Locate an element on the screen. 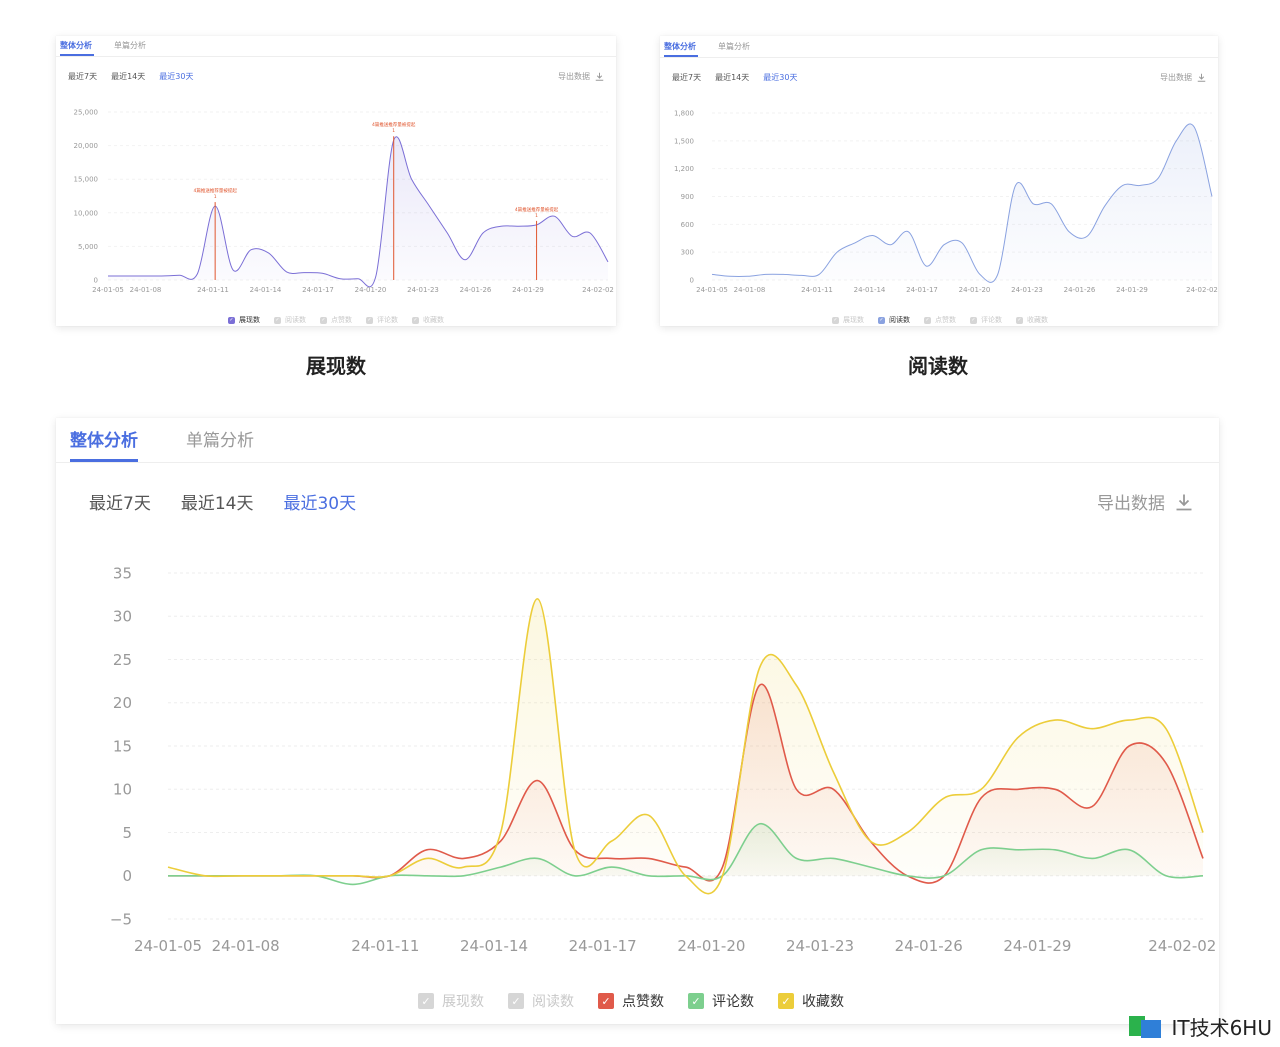  x-tick-label: 24-01-14 is located at coordinates (266, 290).